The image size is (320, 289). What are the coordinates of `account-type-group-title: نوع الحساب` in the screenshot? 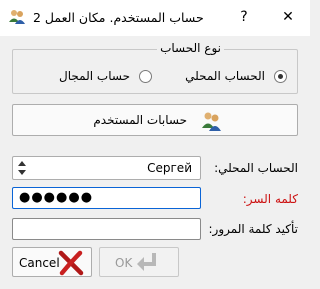 It's located at (190, 48).